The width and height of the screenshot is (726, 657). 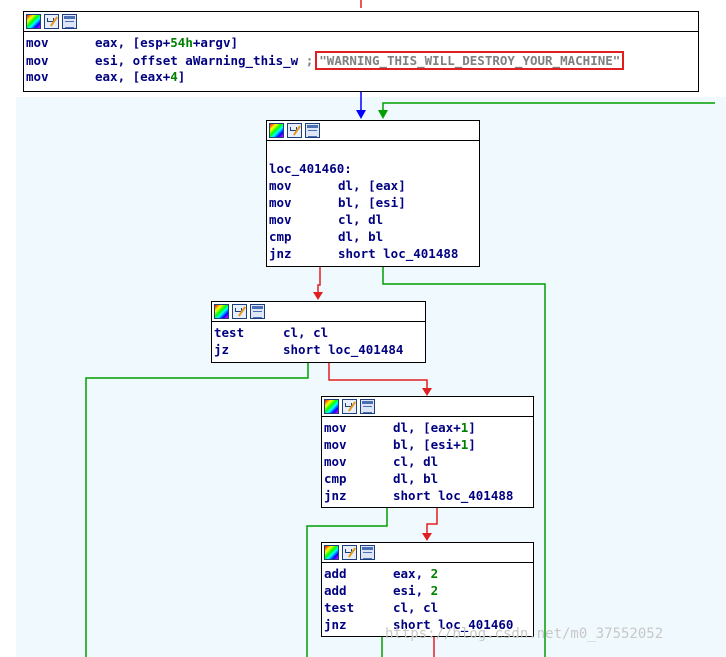 What do you see at coordinates (432, 520) in the screenshot?
I see `edge-b3-b4` at bounding box center [432, 520].